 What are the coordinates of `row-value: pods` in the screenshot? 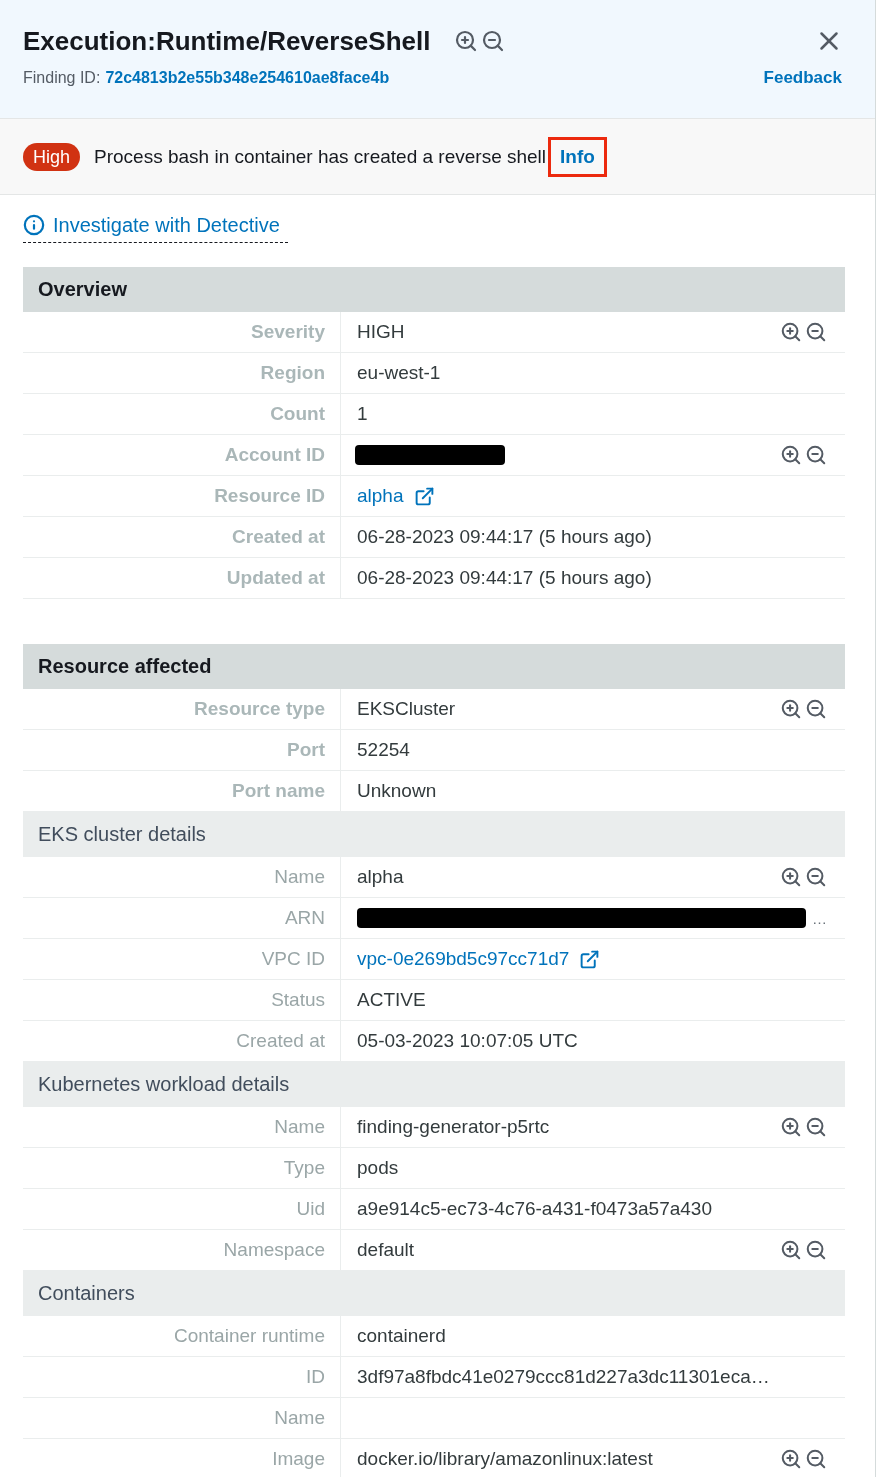 It's located at (378, 1168).